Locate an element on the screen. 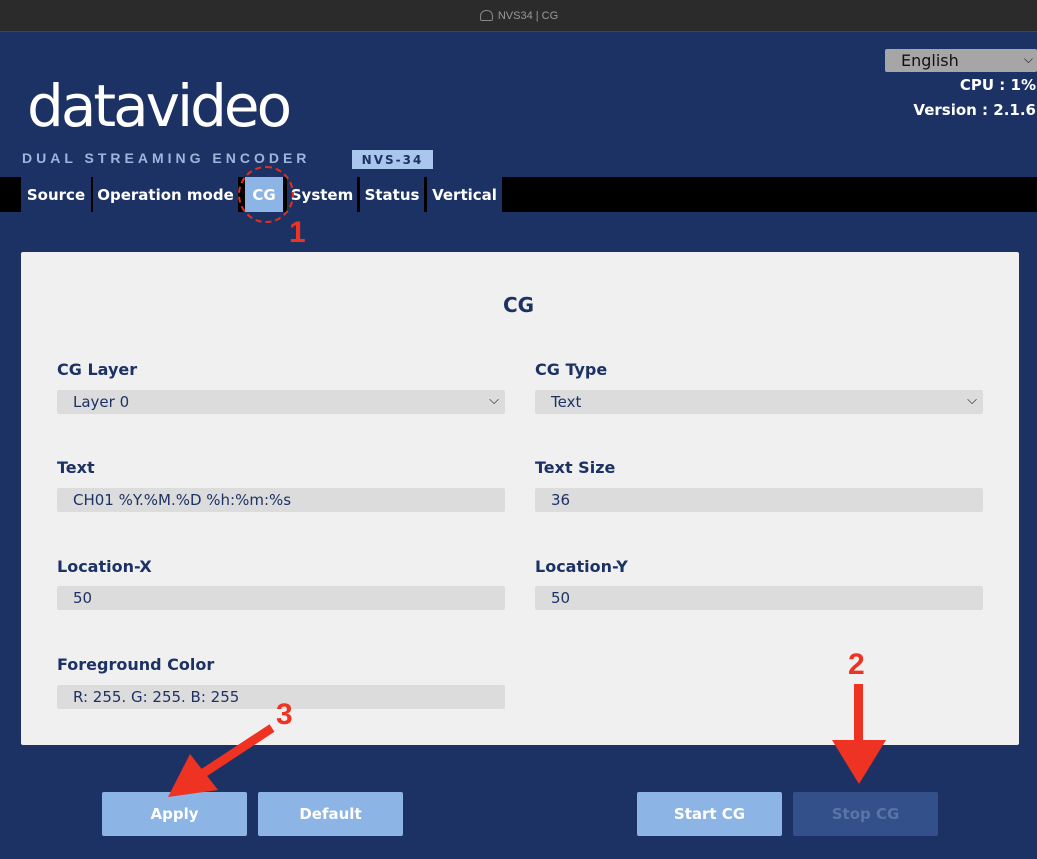 The image size is (1037, 859). annotation-arrow-down-icon is located at coordinates (859, 734).